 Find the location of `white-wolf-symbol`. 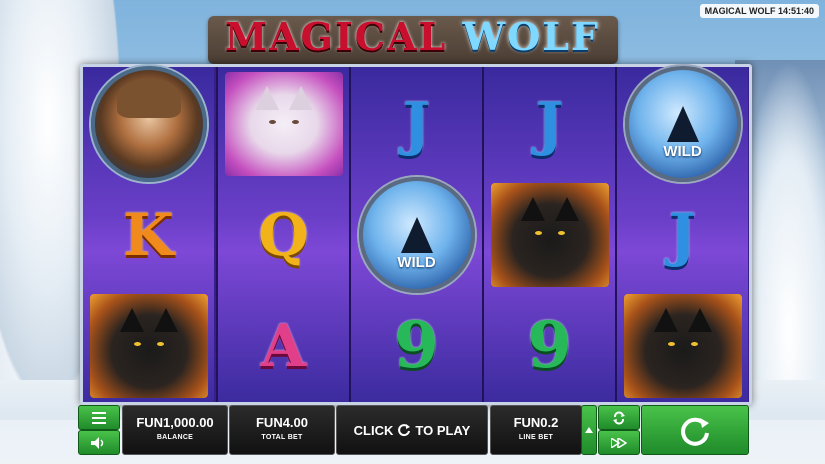

white-wolf-symbol is located at coordinates (283, 123).